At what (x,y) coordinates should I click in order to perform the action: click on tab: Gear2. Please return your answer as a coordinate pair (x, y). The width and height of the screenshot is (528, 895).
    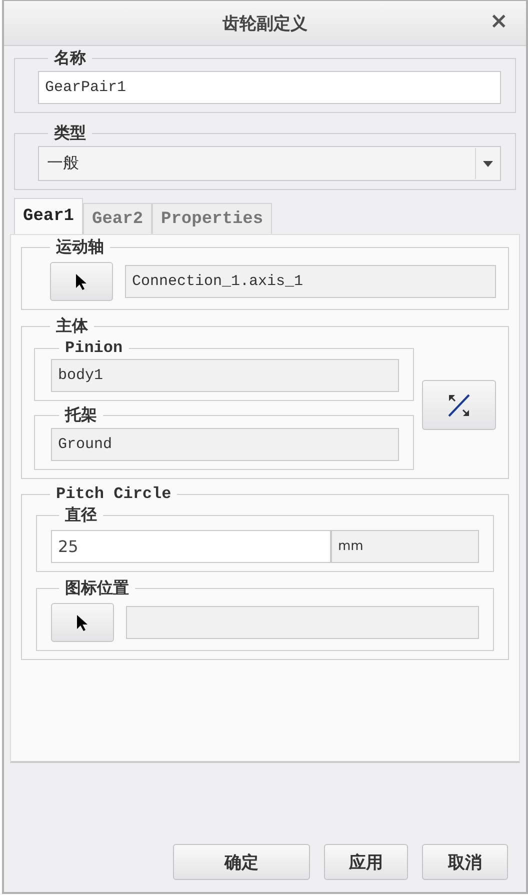
    Looking at the image, I should click on (117, 218).